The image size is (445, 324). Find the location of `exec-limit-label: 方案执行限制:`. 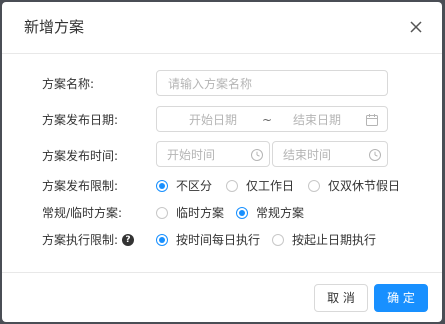

exec-limit-label: 方案执行限制: is located at coordinates (80, 240).